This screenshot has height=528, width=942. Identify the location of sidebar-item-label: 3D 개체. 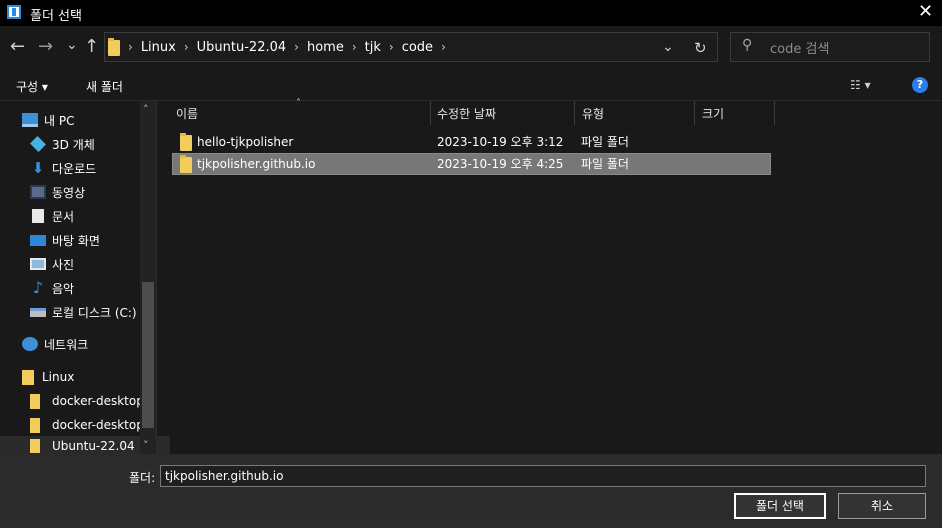
(73, 144).